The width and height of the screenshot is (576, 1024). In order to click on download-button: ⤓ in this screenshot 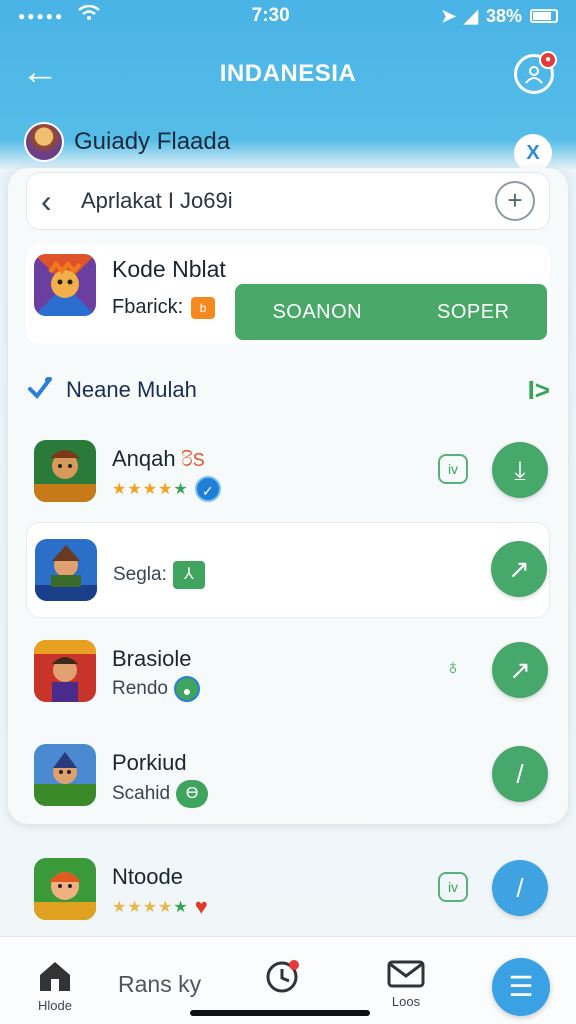, I will do `click(520, 470)`.